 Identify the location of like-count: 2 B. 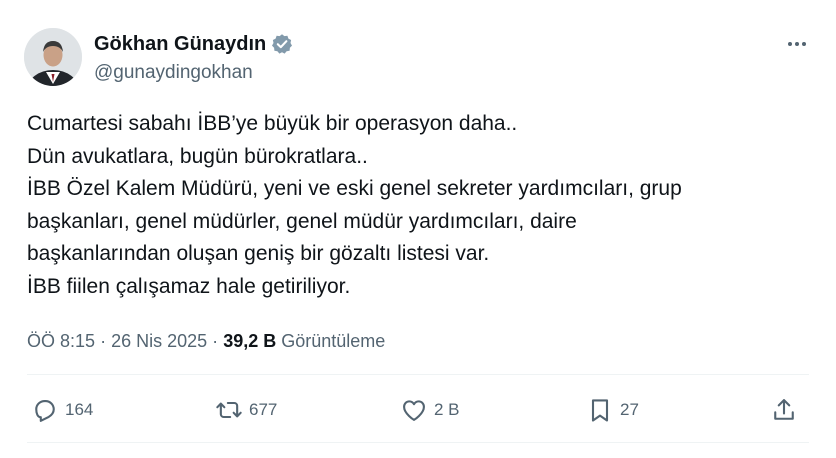
(447, 409).